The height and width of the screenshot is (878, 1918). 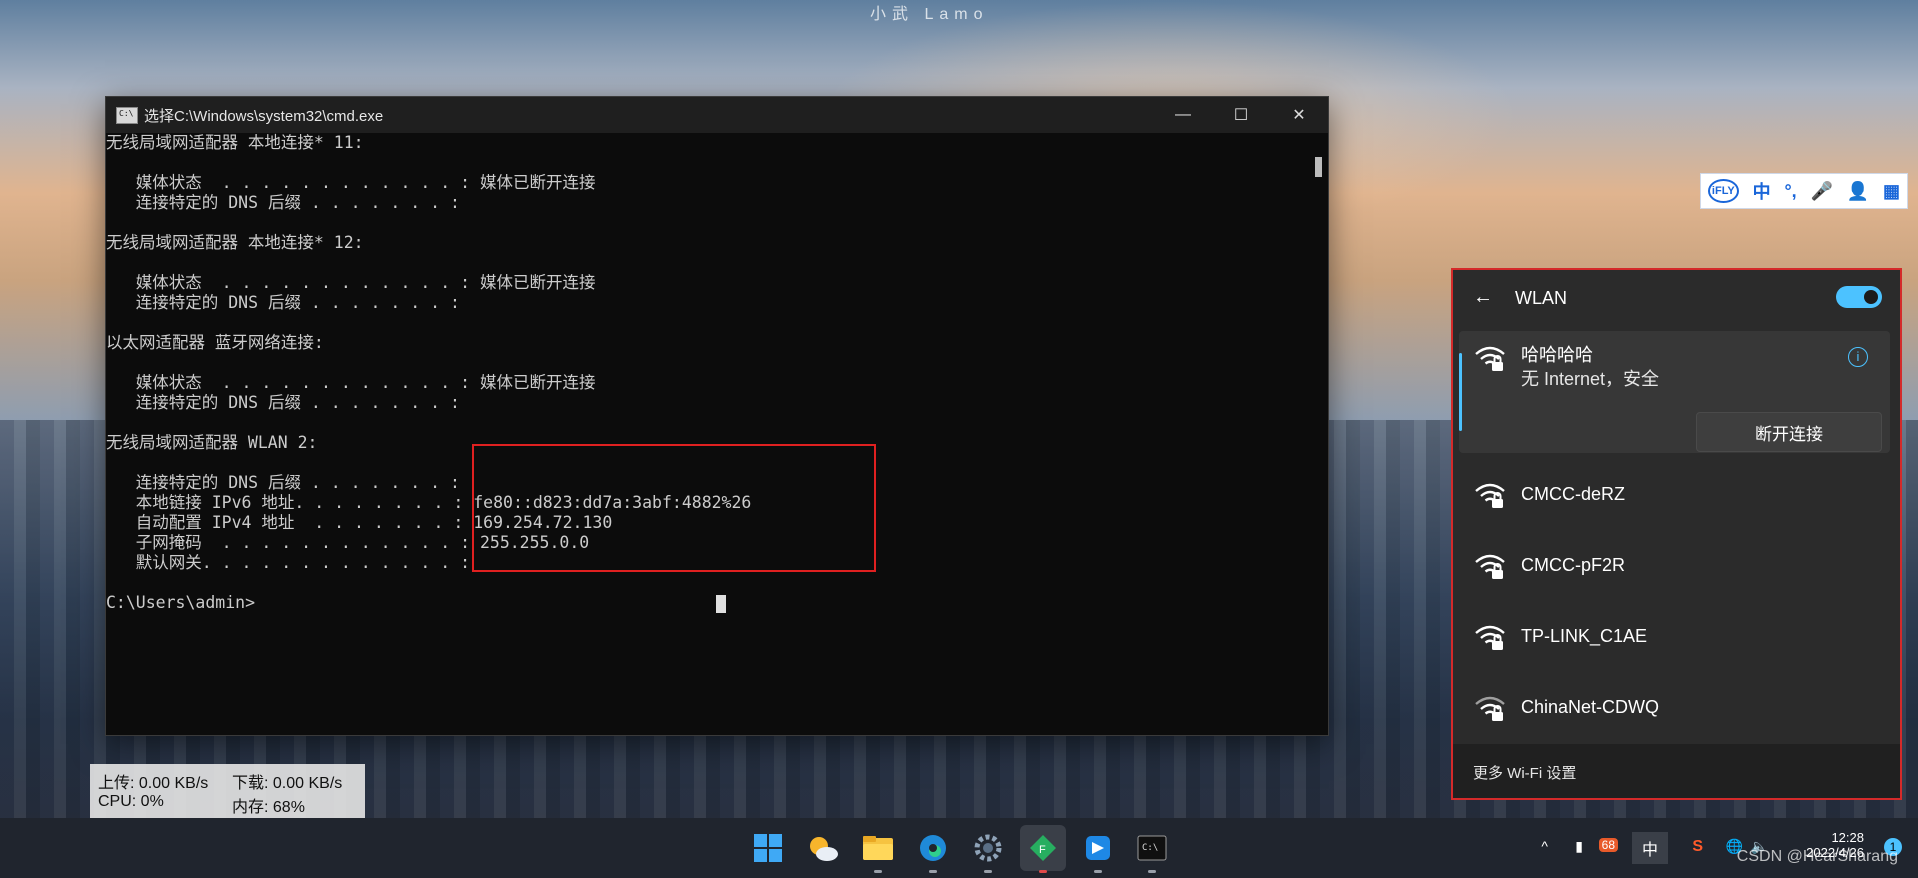 I want to click on blue-app-icon, so click(x=1098, y=848).